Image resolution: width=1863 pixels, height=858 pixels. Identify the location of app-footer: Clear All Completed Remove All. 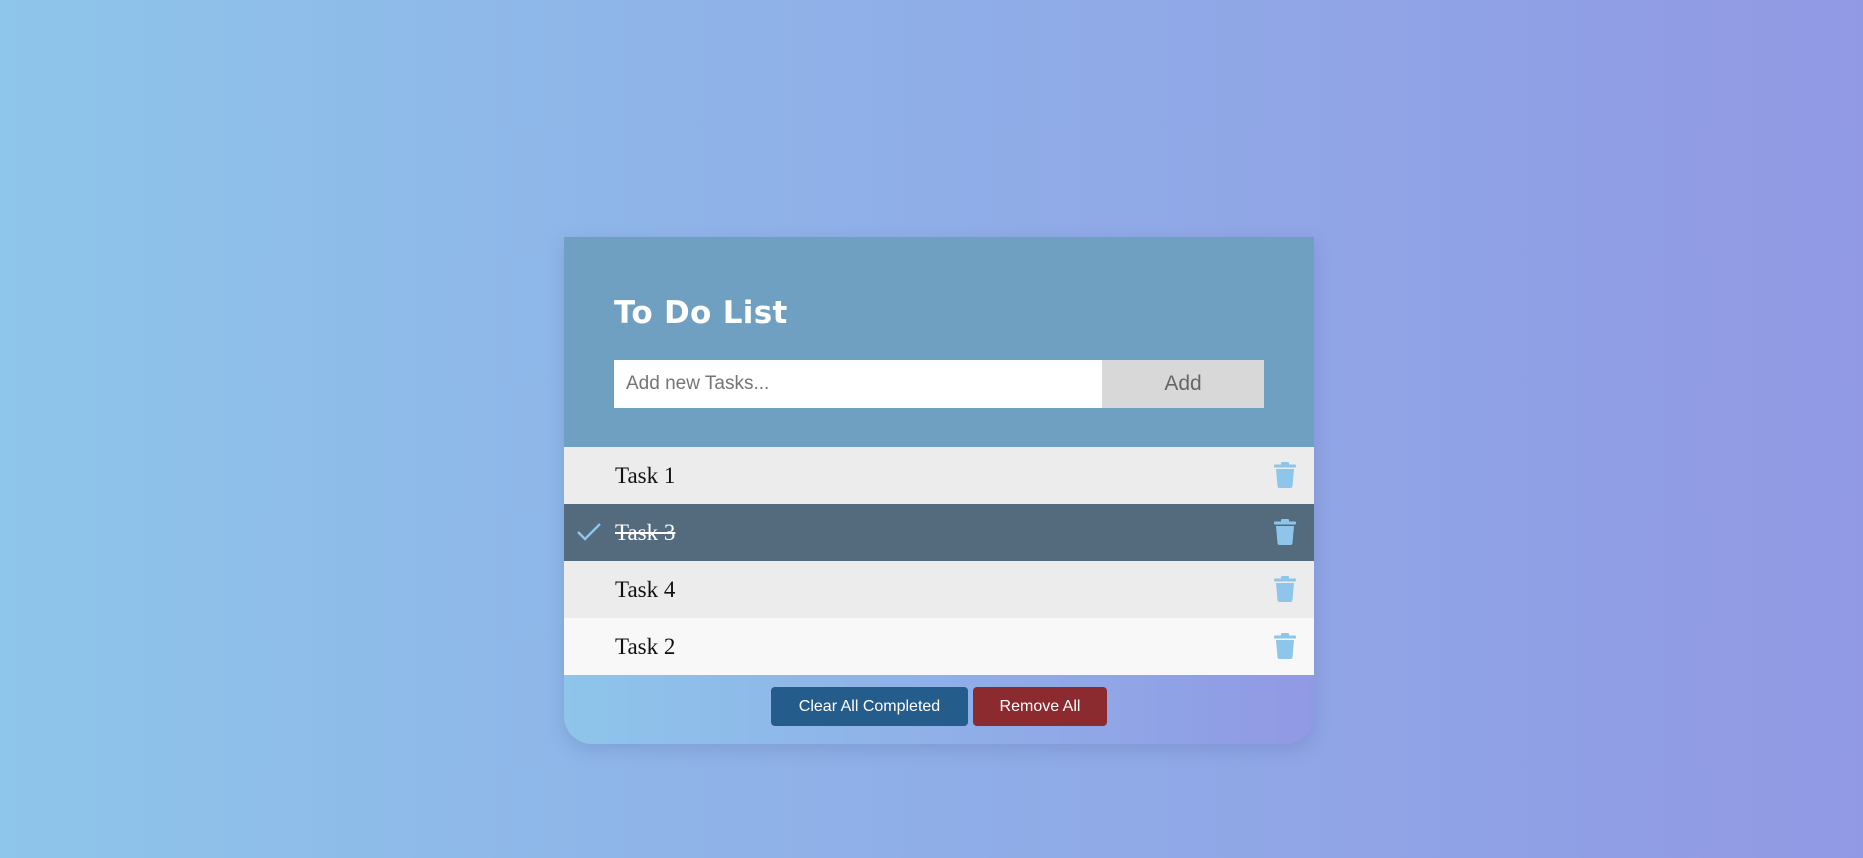
(939, 709).